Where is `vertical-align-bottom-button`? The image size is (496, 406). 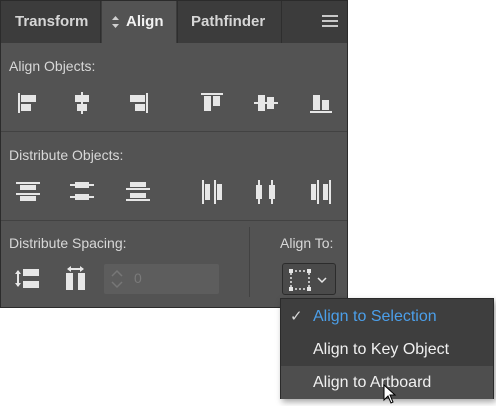 vertical-align-bottom-button is located at coordinates (321, 103).